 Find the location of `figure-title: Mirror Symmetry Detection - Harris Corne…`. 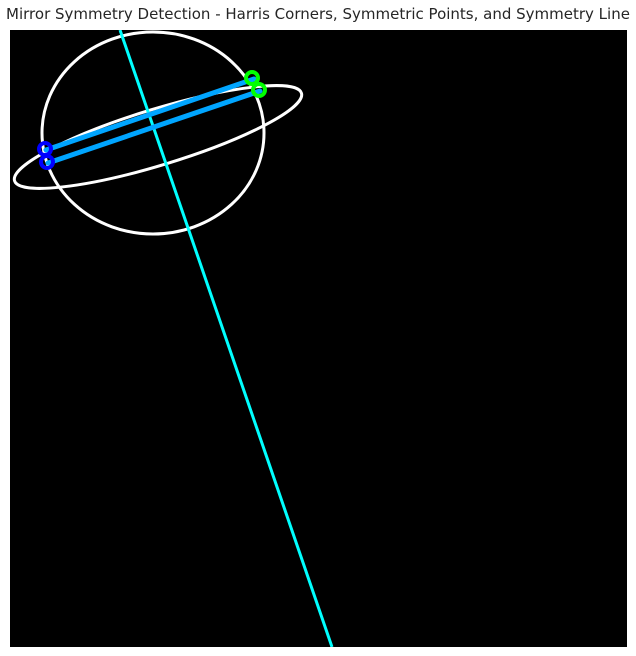

figure-title: Mirror Symmetry Detection - Harris Corne… is located at coordinates (318, 14).